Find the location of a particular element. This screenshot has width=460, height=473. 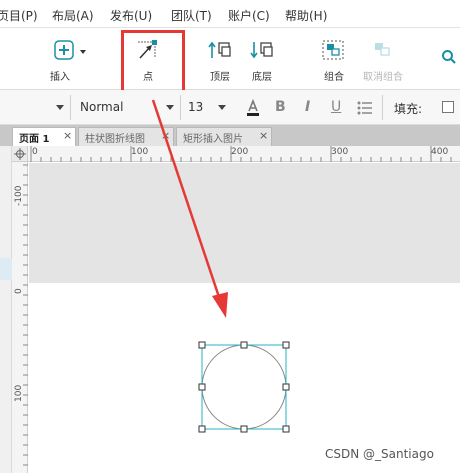

ellipse-shape is located at coordinates (244, 387).